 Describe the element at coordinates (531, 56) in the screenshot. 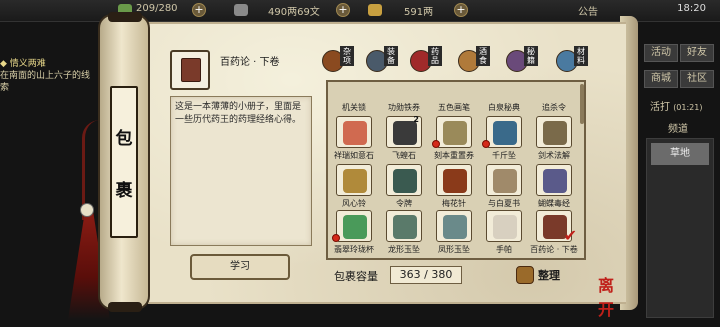

I see `tab-label: 秘籍` at that location.